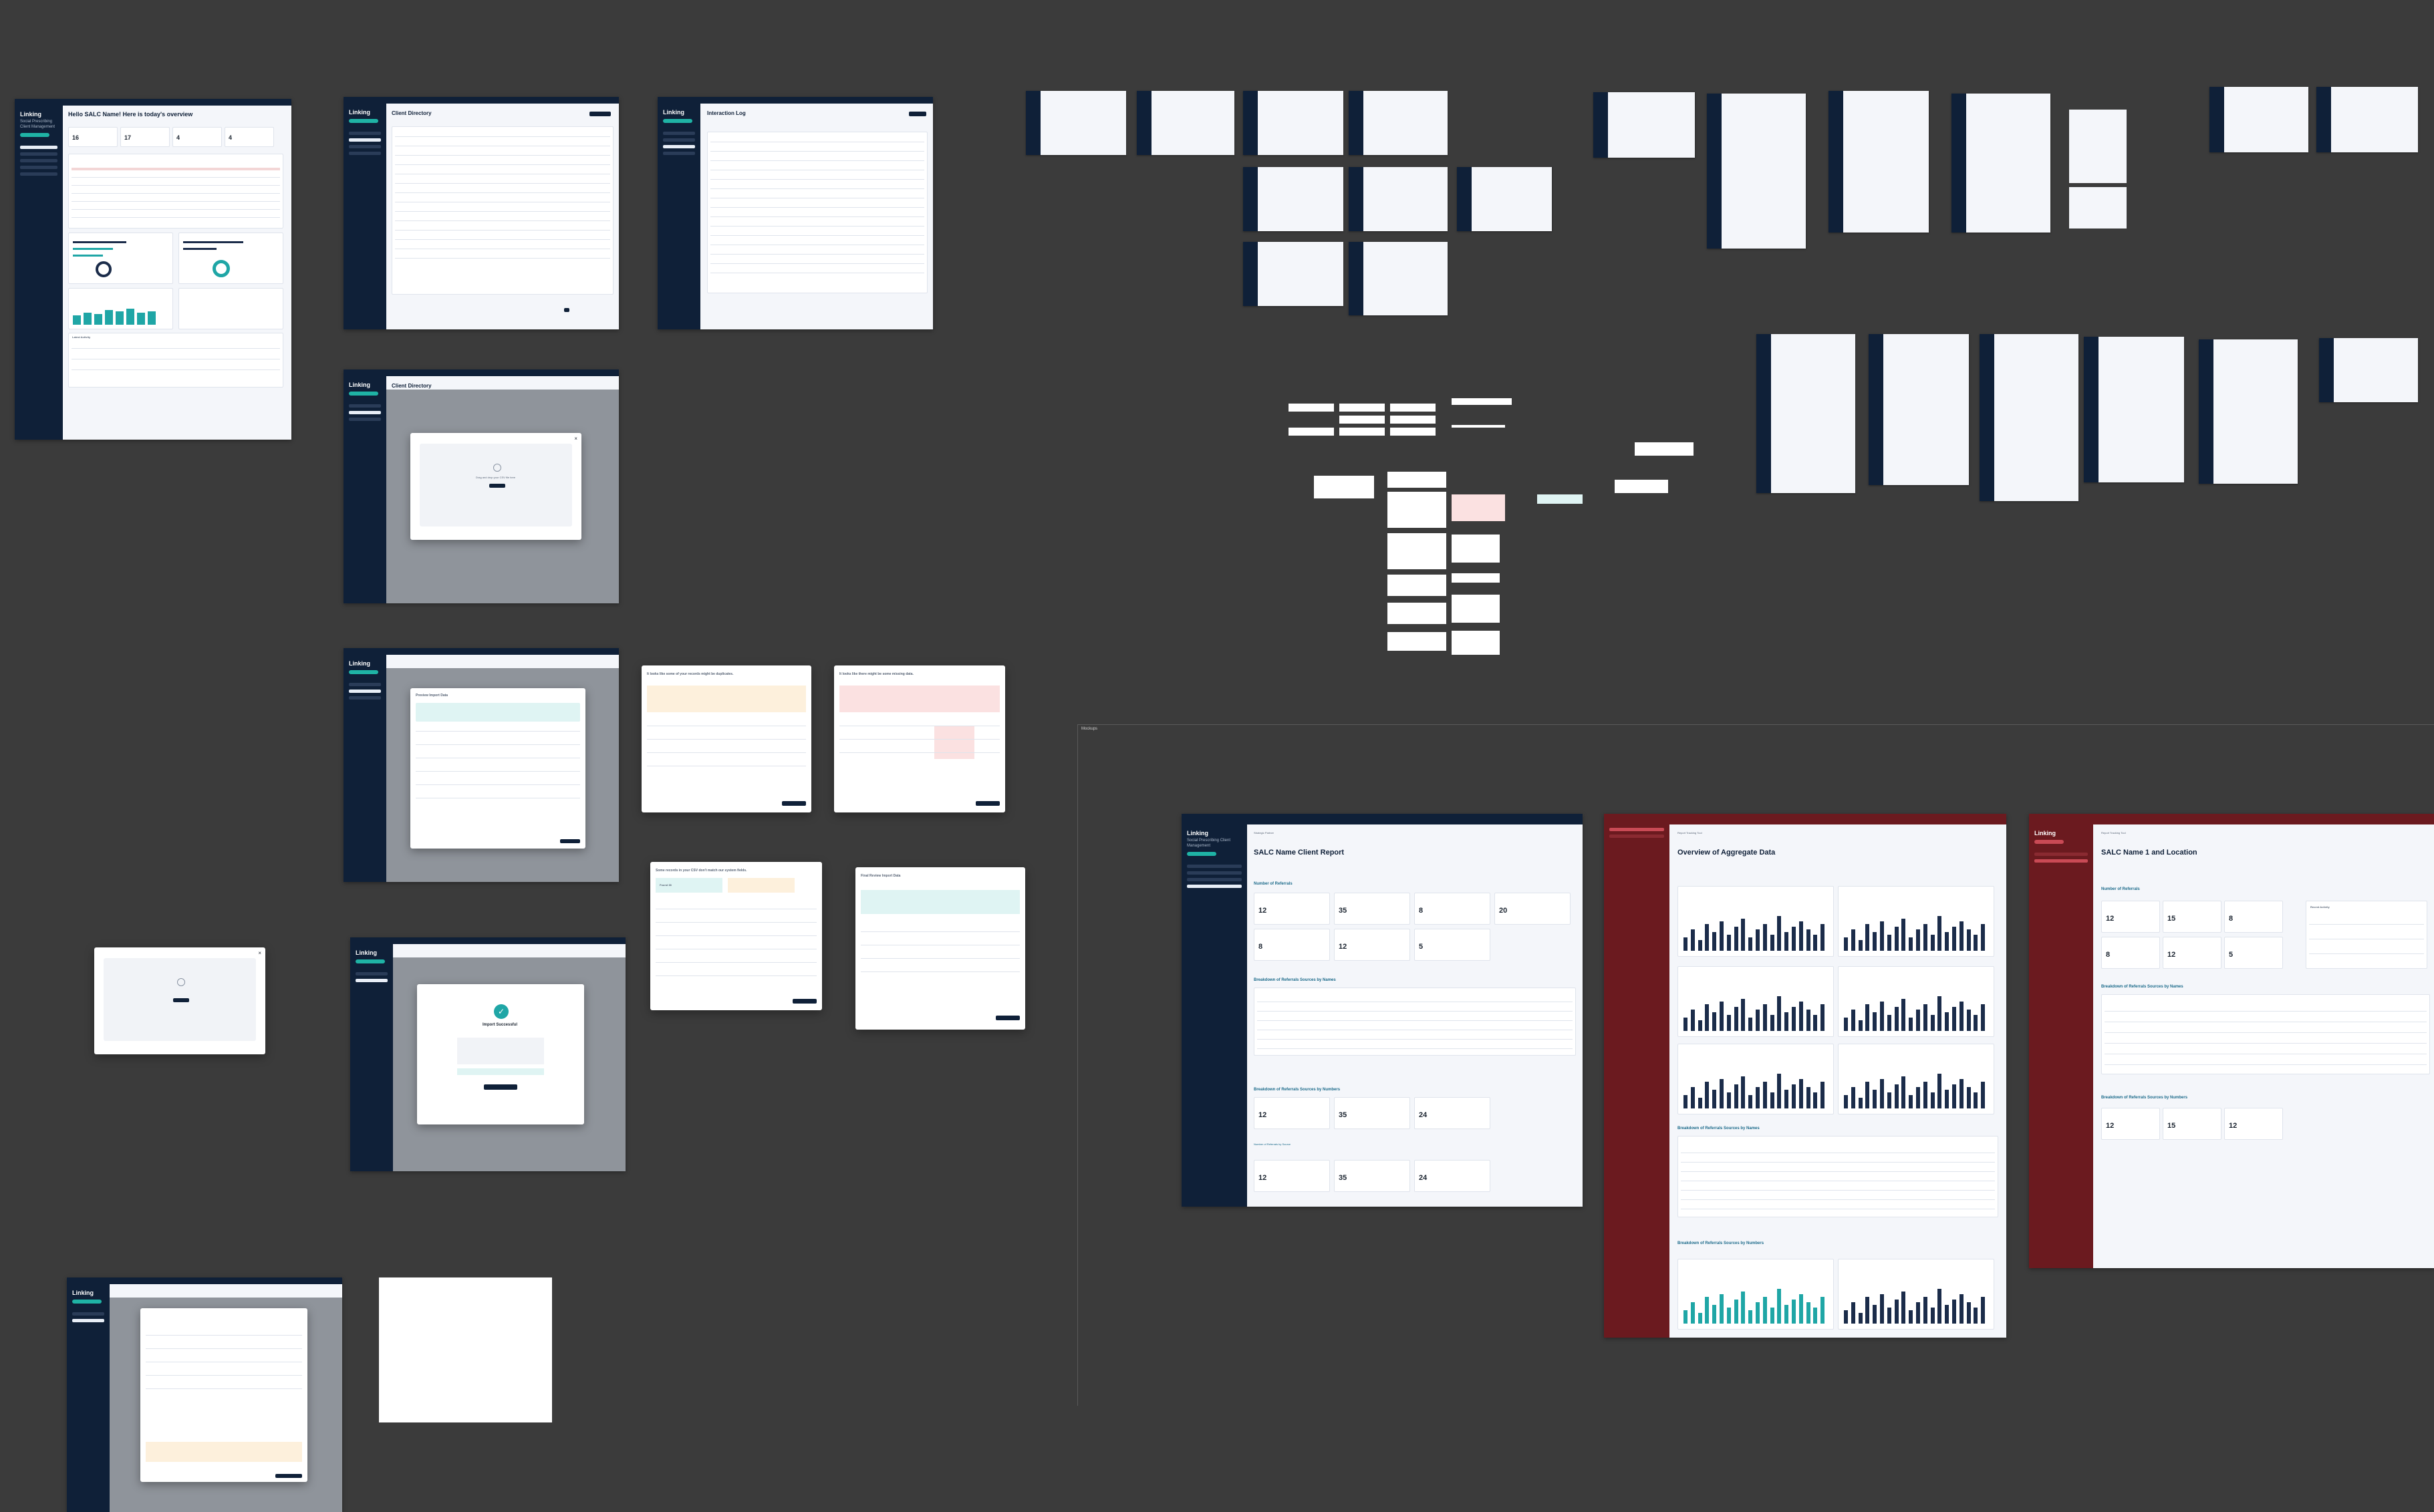  I want to click on stat-card: 4, so click(197, 137).